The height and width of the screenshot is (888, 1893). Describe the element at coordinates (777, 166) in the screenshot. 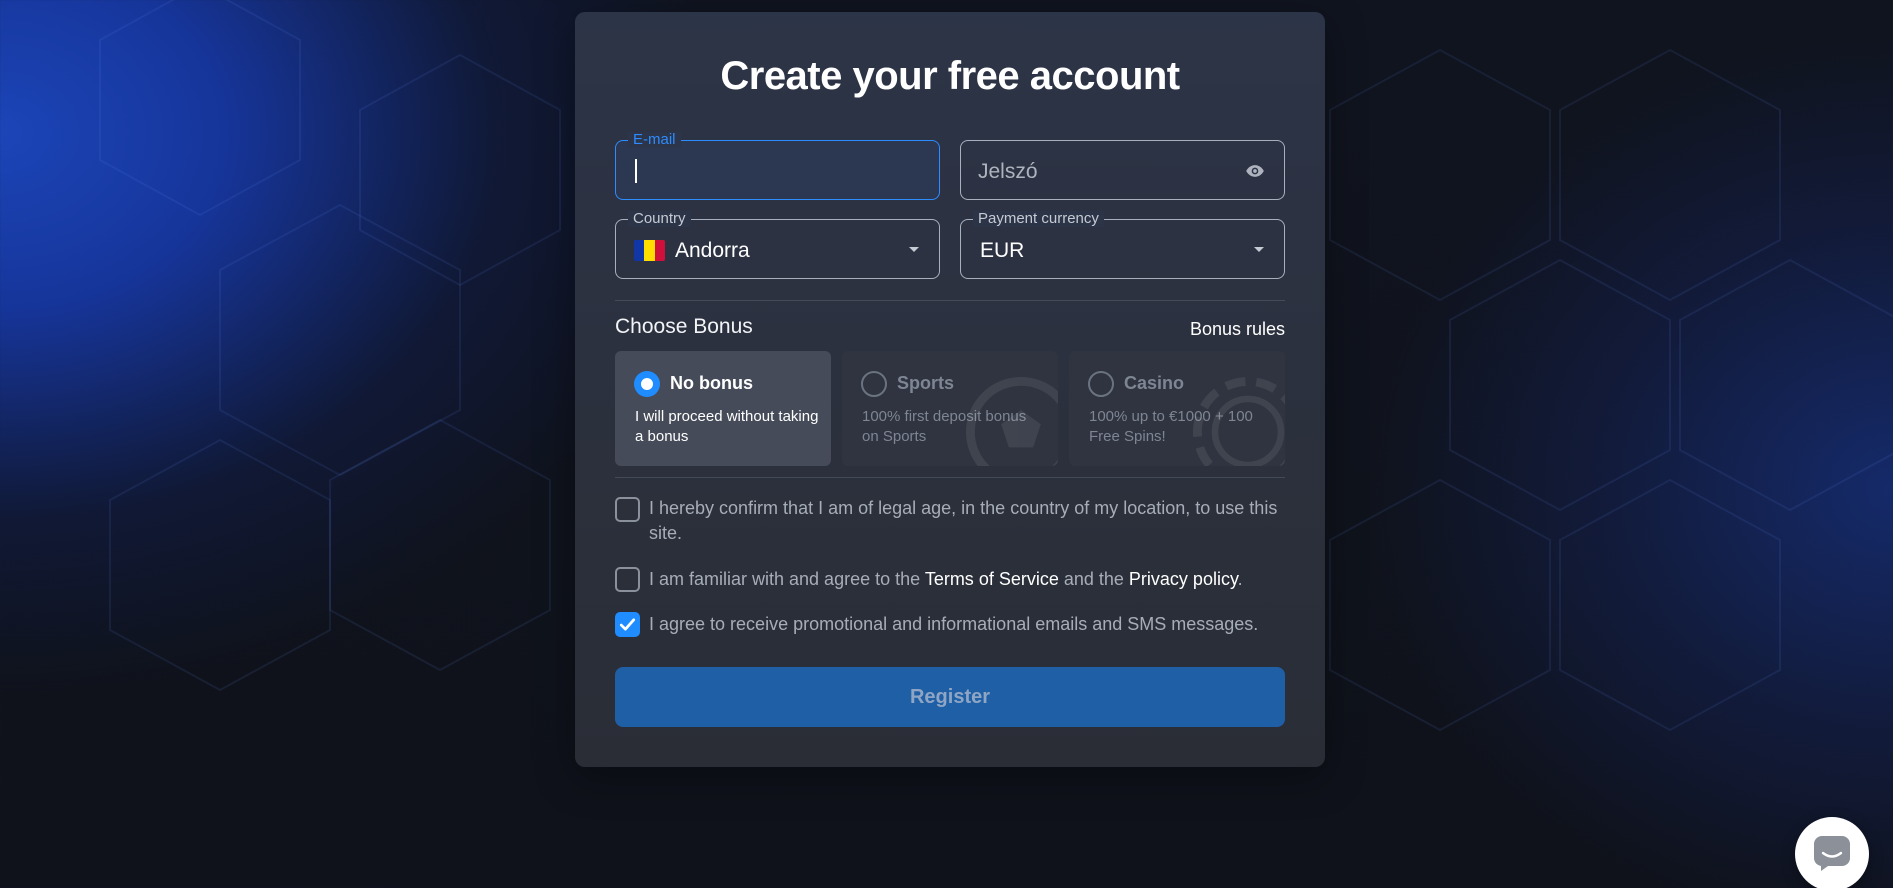

I see `email-field: E-mail` at that location.